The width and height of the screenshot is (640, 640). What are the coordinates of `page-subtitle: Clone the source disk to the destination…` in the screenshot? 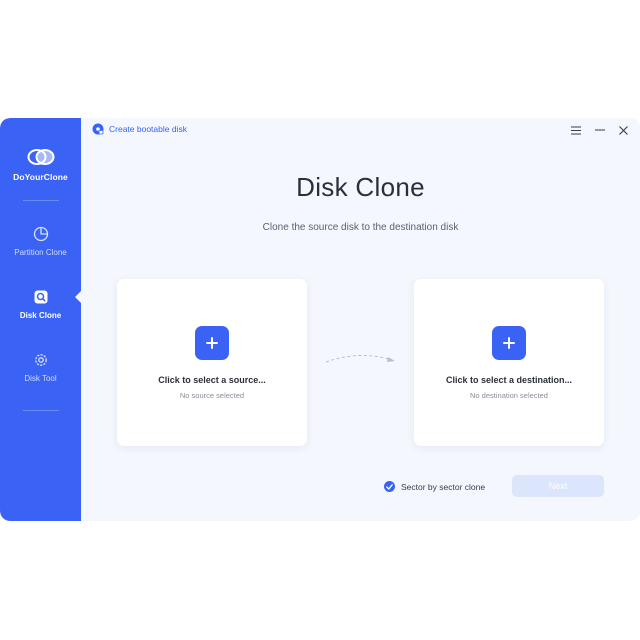 It's located at (360, 227).